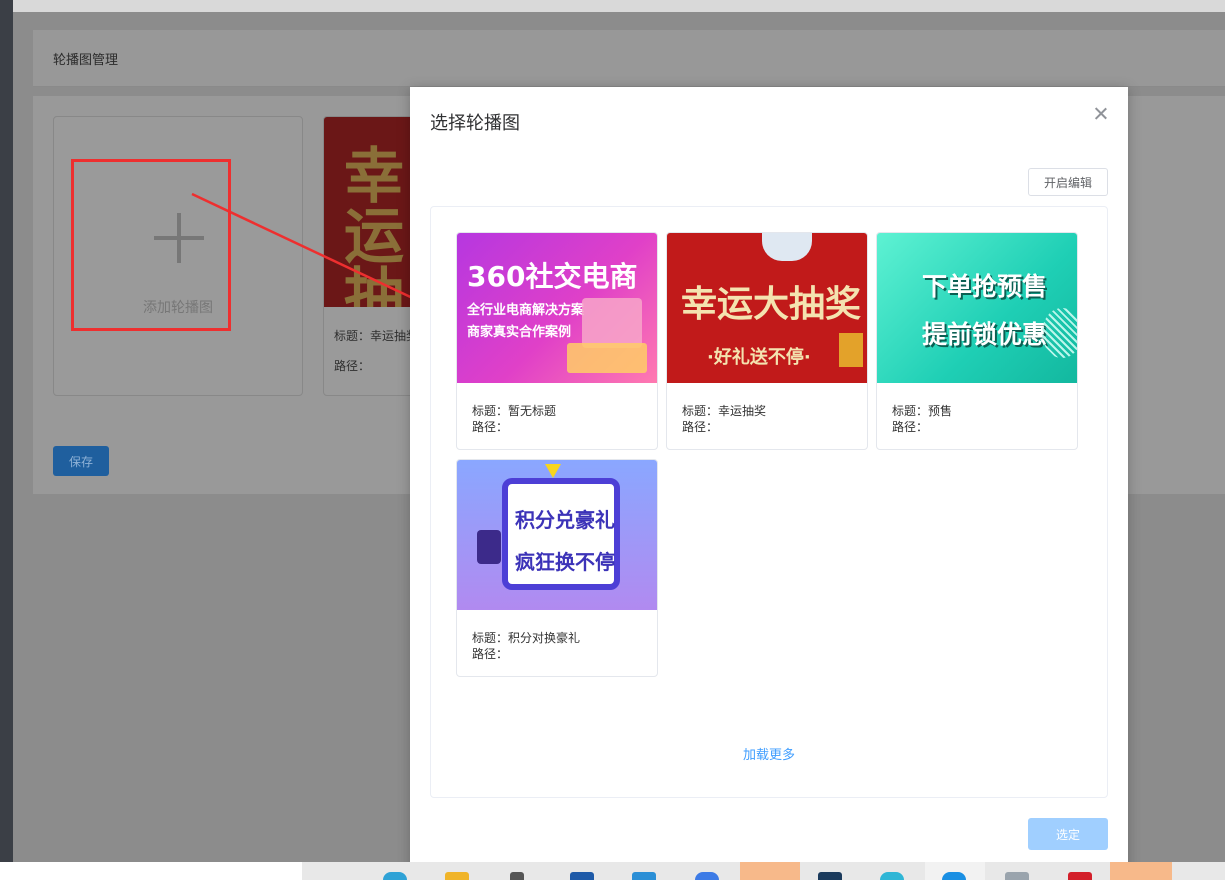  I want to click on window-edge, so click(6, 431).